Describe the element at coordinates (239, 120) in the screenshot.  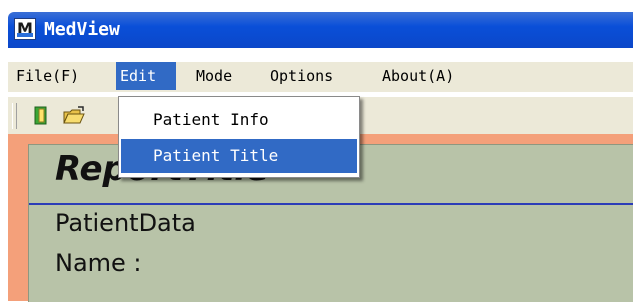
I see `menu-item-patient-info: Patient Info` at that location.